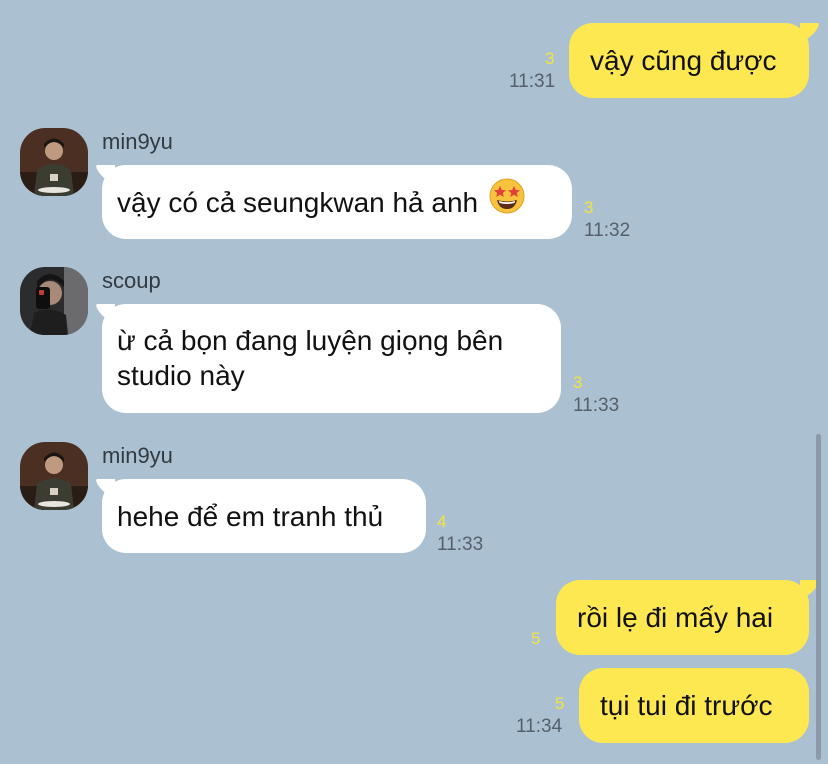 This screenshot has width=828, height=764. Describe the element at coordinates (310, 358) in the screenshot. I see `message-text: ừ cả bọn đang luyện giọng bên studio này` at that location.